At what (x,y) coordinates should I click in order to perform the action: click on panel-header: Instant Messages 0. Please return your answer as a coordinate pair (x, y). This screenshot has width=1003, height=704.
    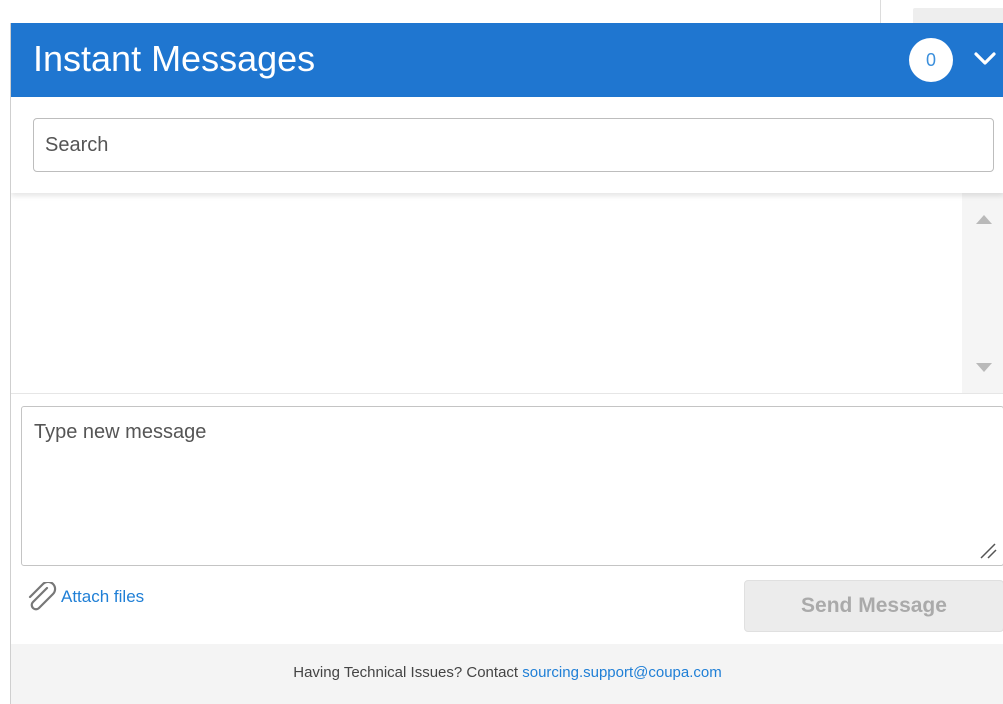
    Looking at the image, I should click on (507, 60).